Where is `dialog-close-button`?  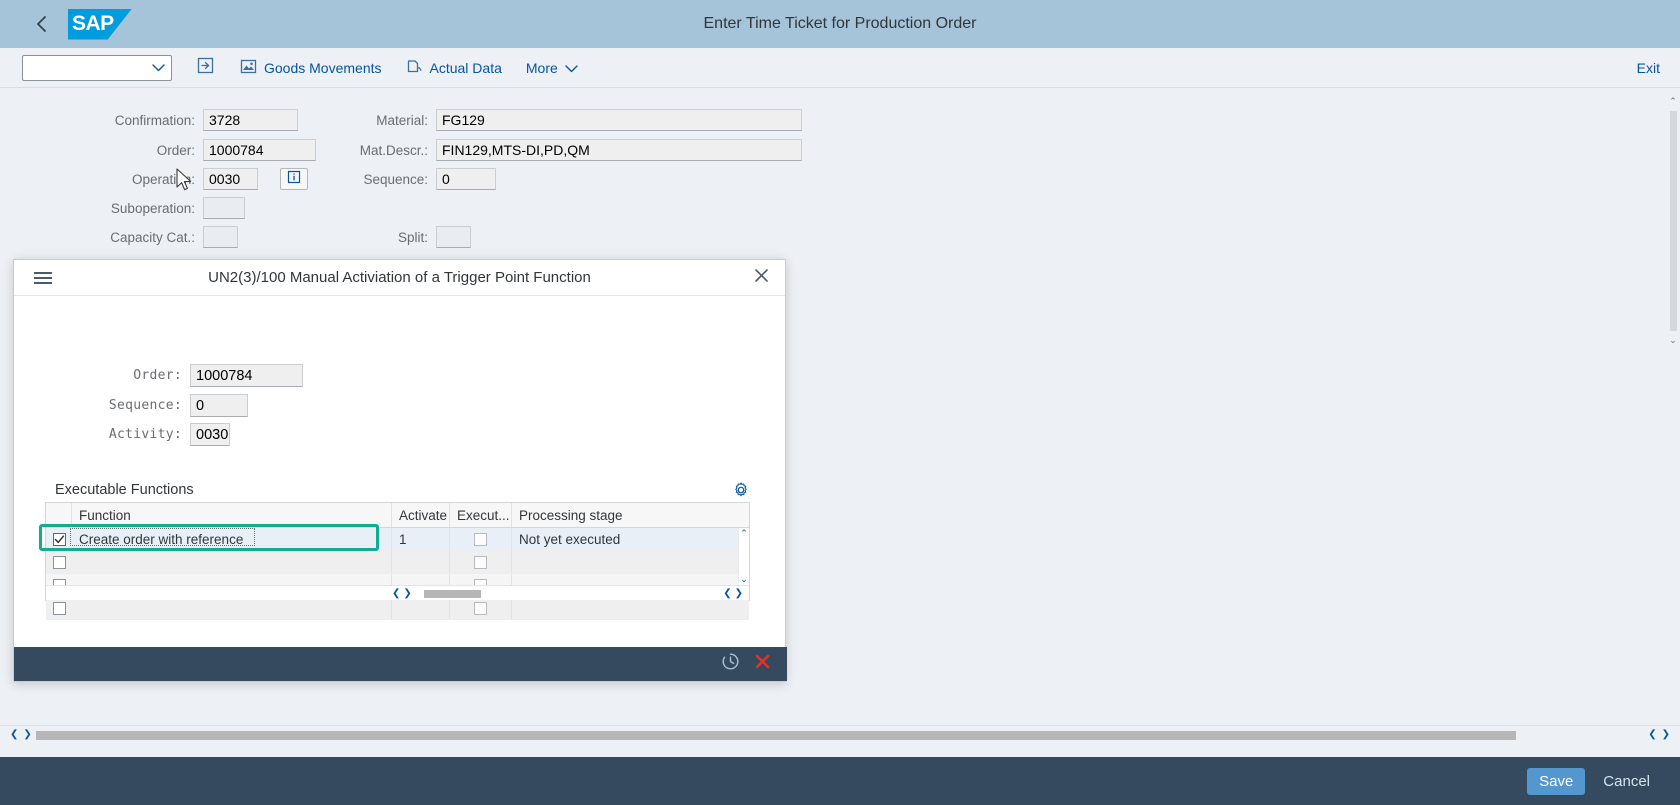 dialog-close-button is located at coordinates (761, 278).